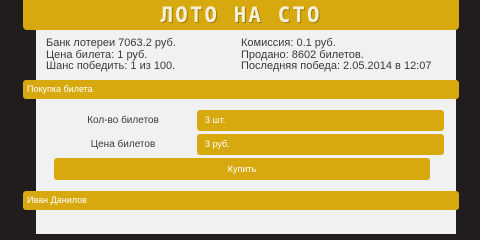 The width and height of the screenshot is (480, 240). Describe the element at coordinates (288, 43) in the screenshot. I see `commission-text: Комиссия: 0.1 руб.` at that location.